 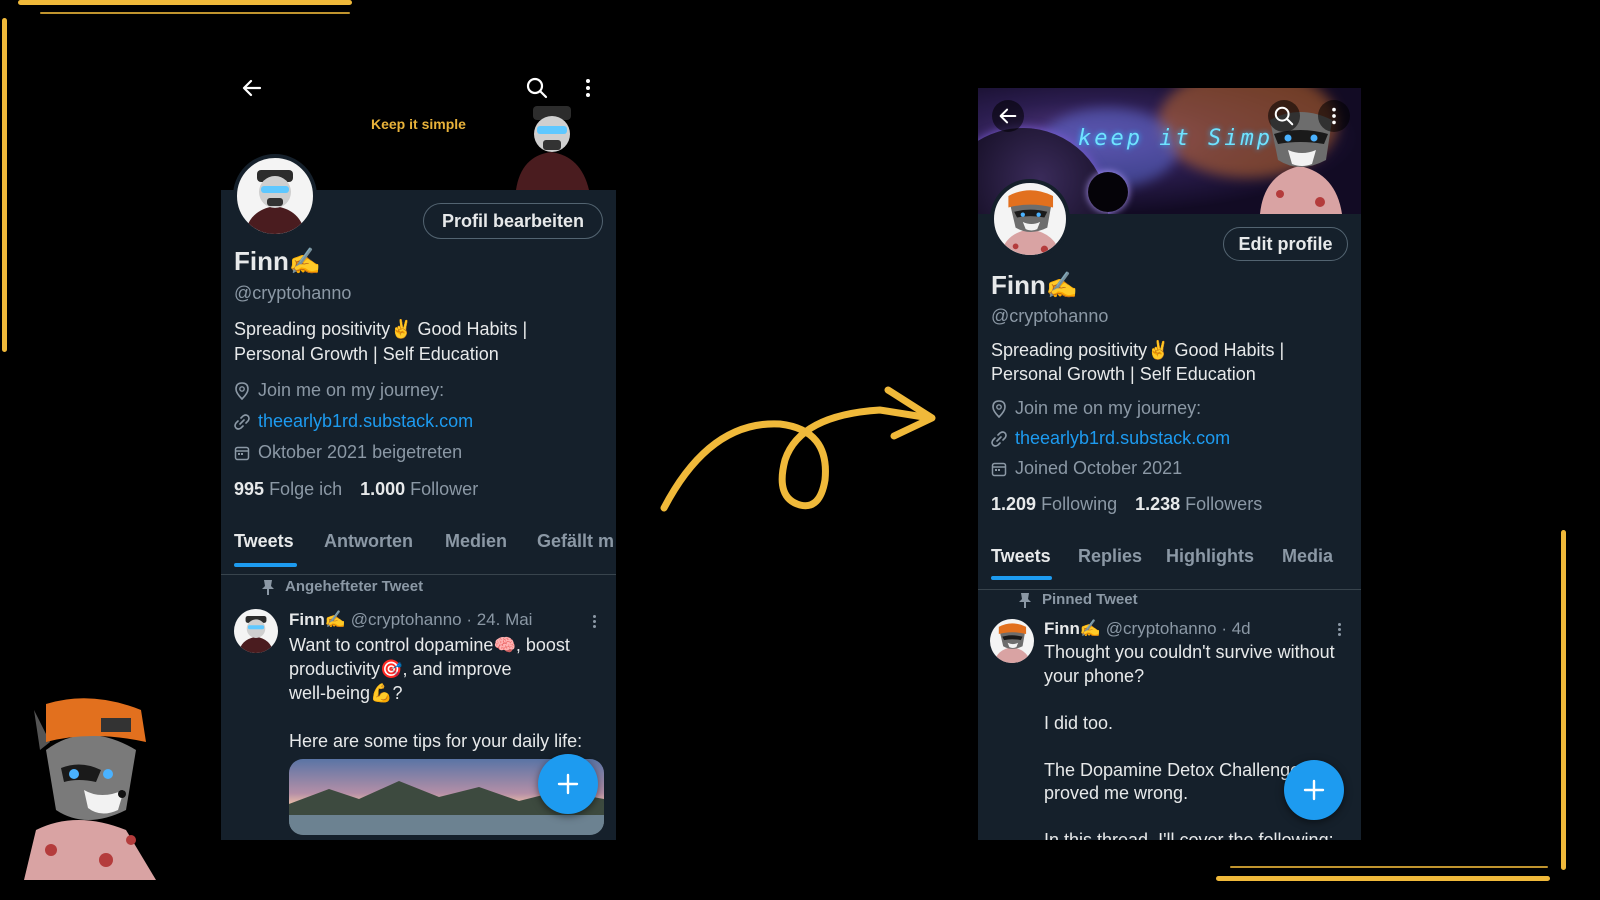 What do you see at coordinates (1563, 700) in the screenshot?
I see `brush-stroke-right` at bounding box center [1563, 700].